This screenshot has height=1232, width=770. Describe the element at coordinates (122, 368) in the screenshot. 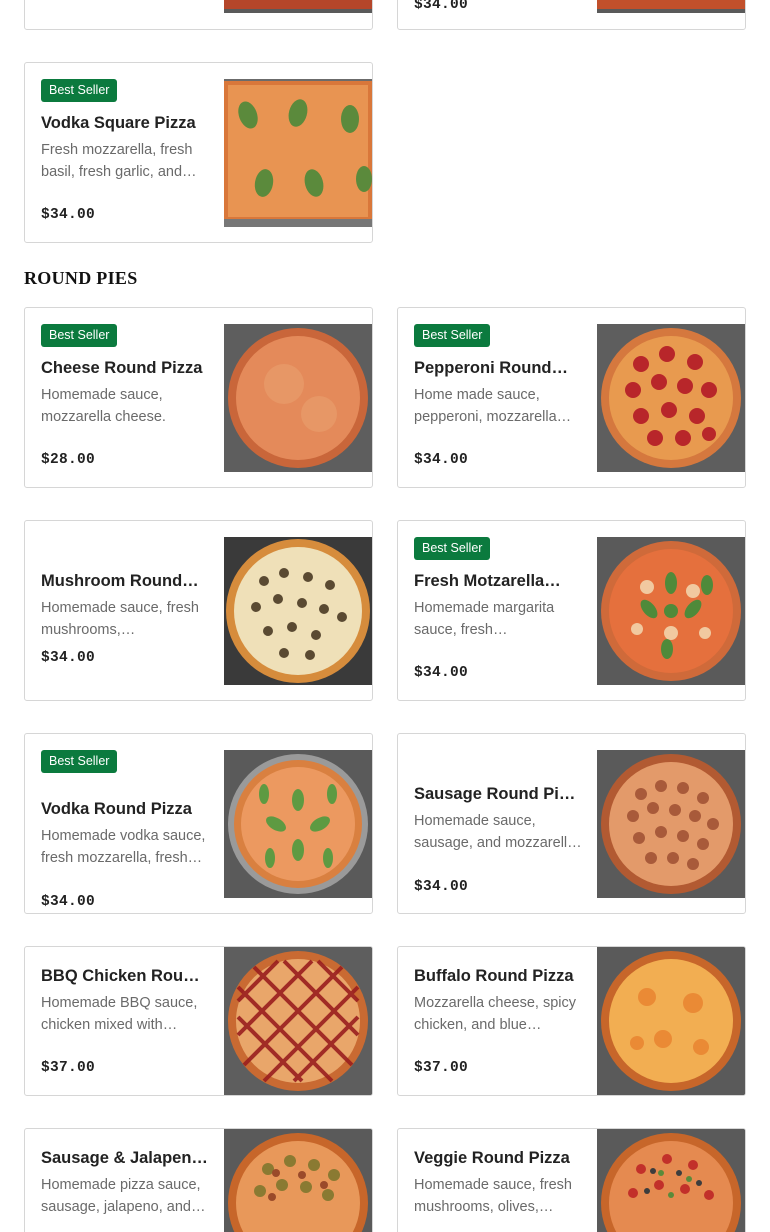

I see `item-name: Cheese Round Pizza` at that location.